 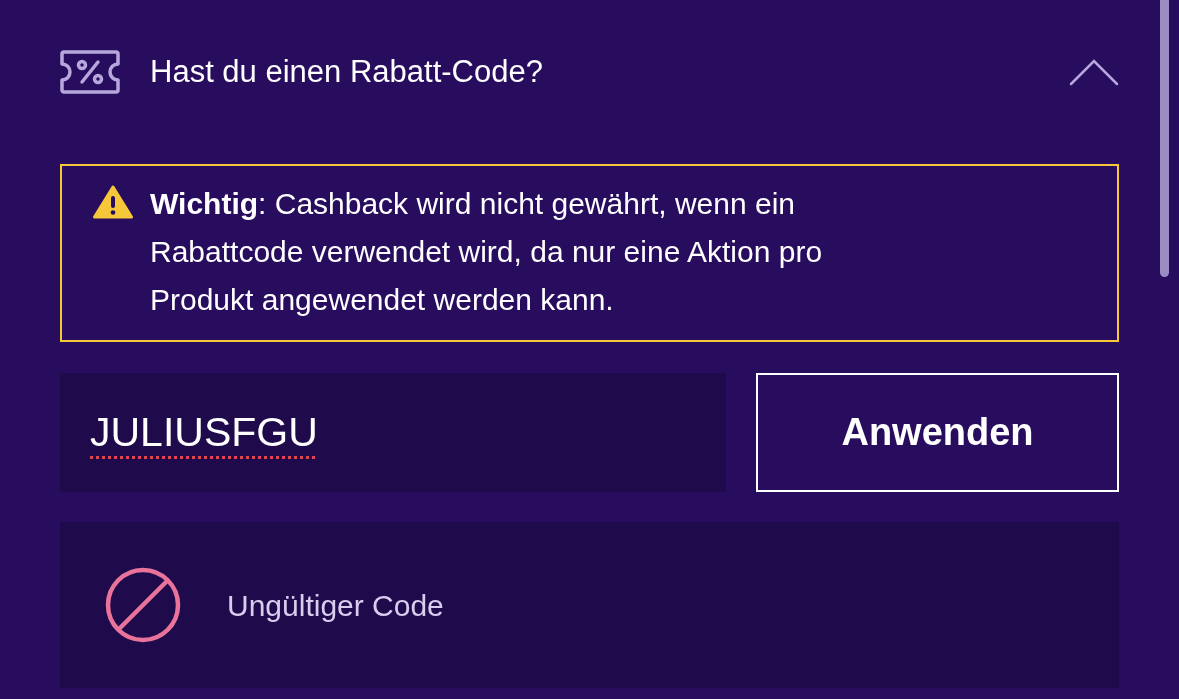 What do you see at coordinates (335, 605) in the screenshot?
I see `message-text: Ungültiger Code` at bounding box center [335, 605].